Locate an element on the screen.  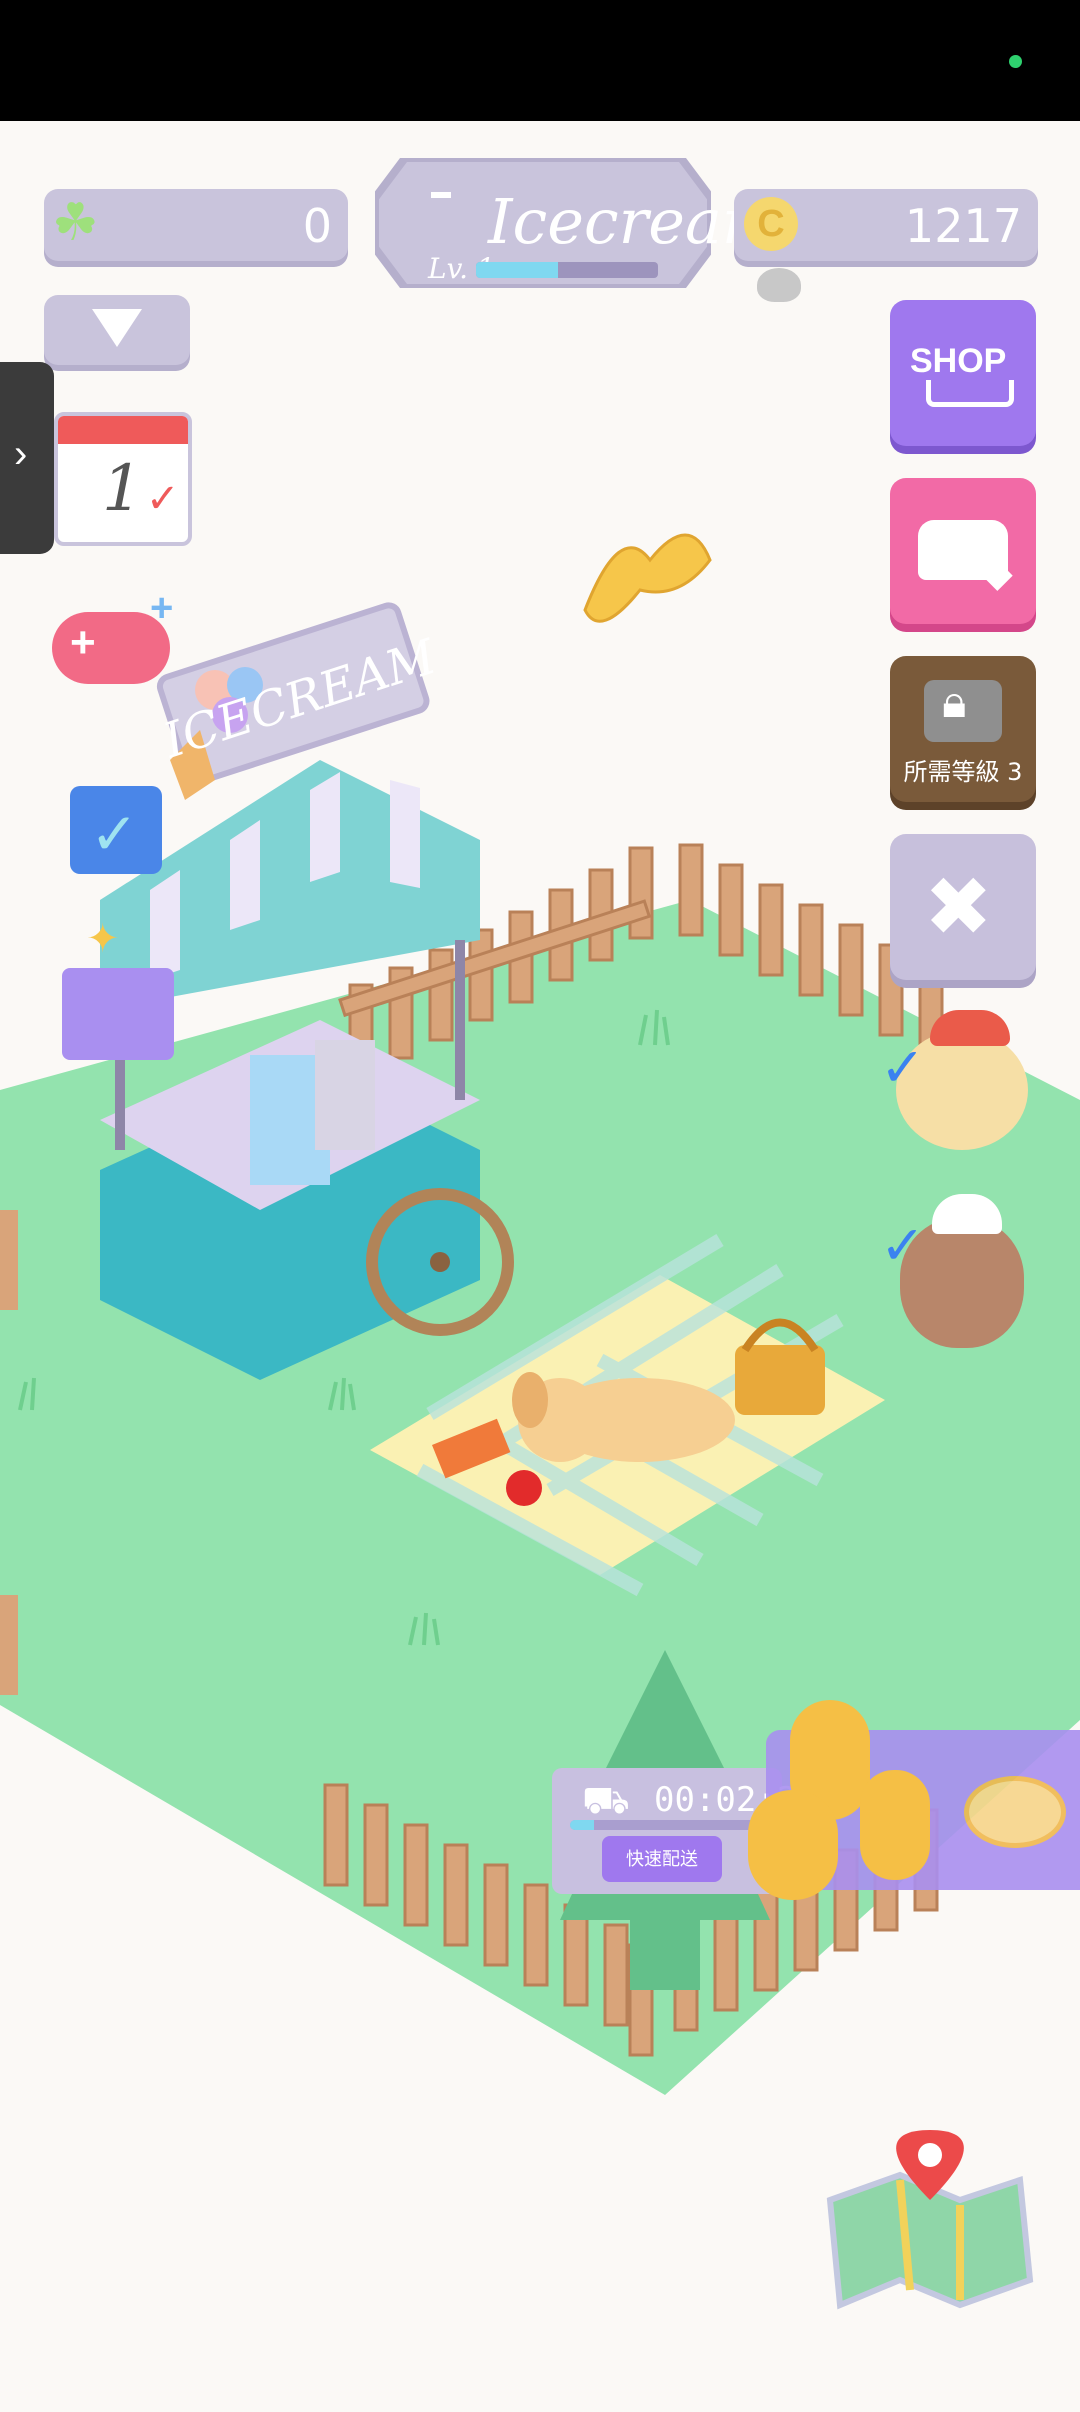
staff-cat-avatar: ✓ is located at coordinates (958, 1273).